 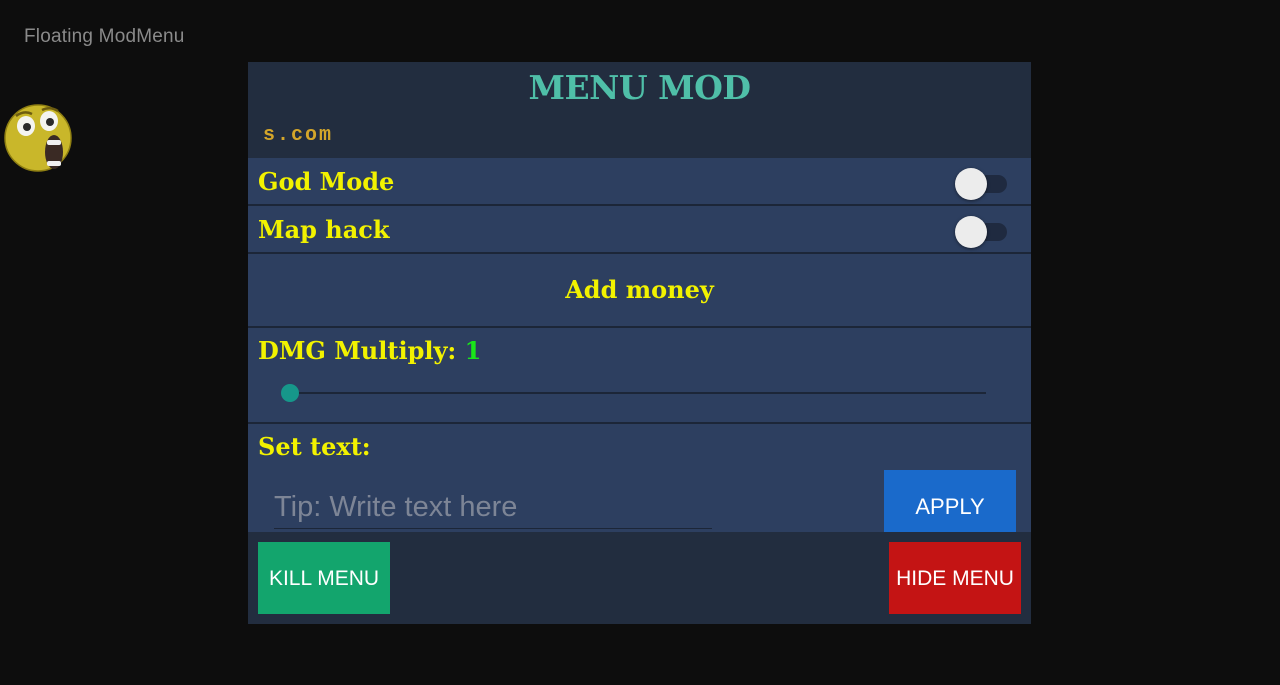 I want to click on set-text-input, so click(x=493, y=507).